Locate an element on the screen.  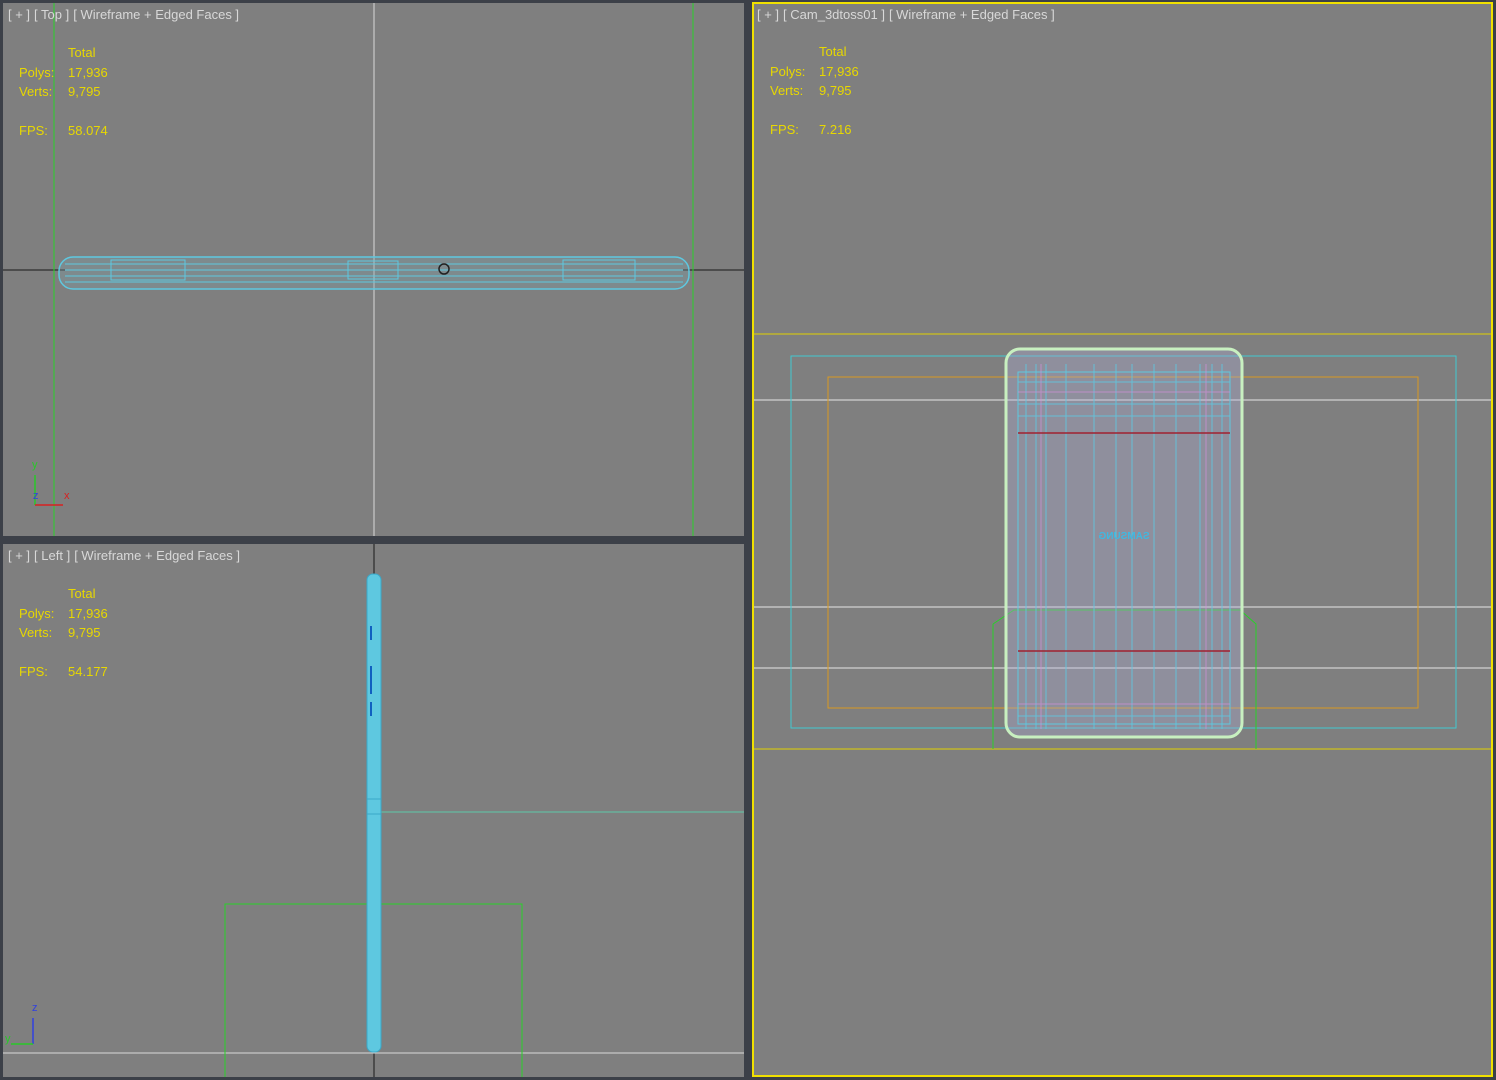
verts-value: 9,795 is located at coordinates (835, 90).